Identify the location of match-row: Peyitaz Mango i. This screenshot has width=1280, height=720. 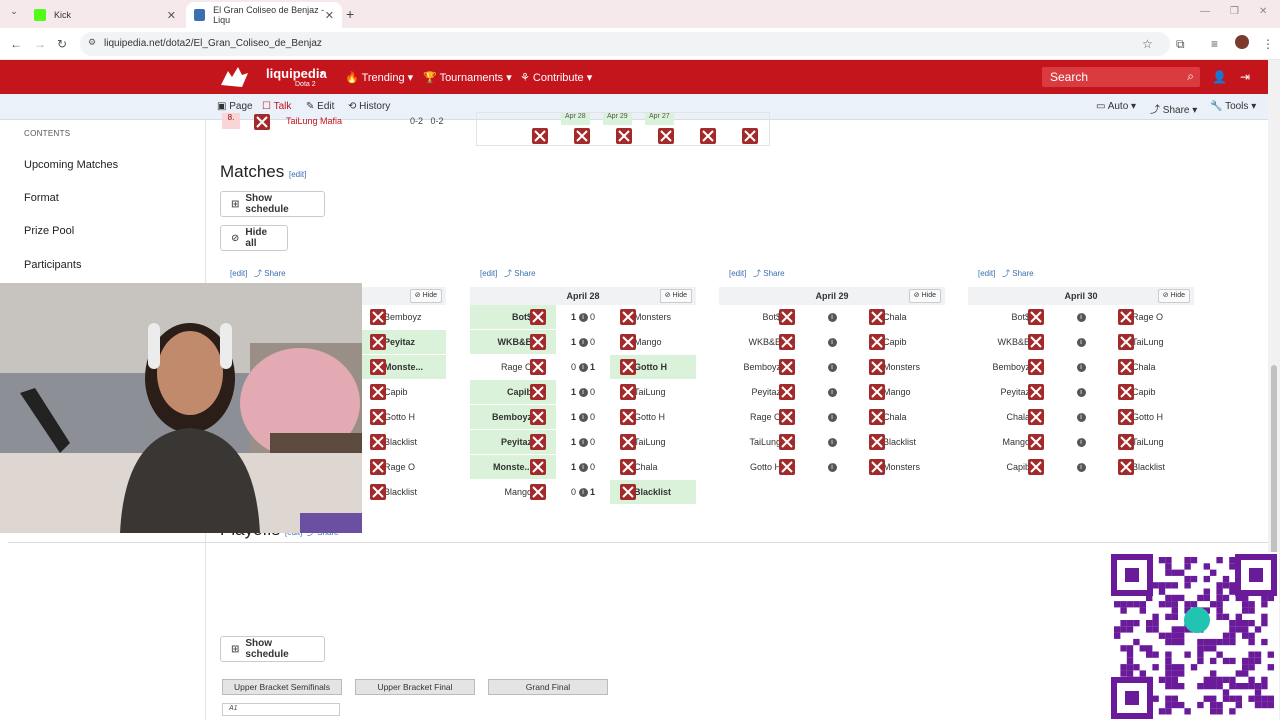
(832, 392).